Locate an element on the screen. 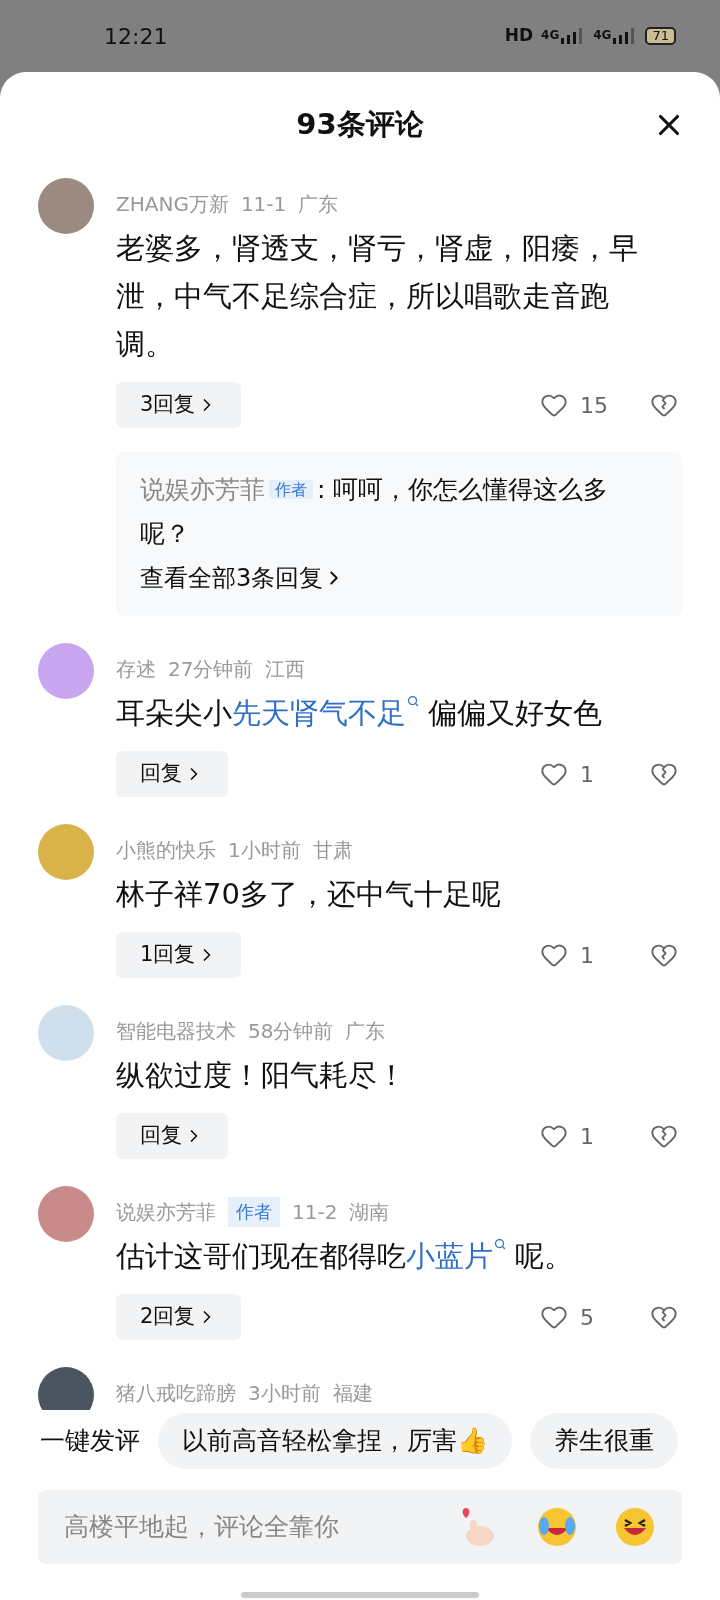 This screenshot has height=1600, width=720. username: 存述 is located at coordinates (136, 669).